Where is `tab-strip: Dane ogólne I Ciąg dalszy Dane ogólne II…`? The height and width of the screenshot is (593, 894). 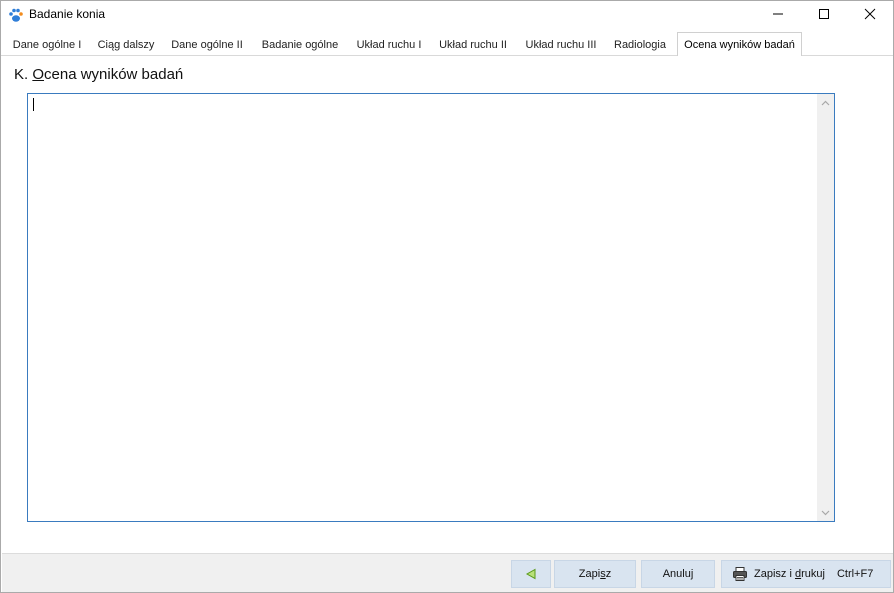
tab-strip: Dane ogólne I Ciąg dalszy Dane ogólne II… is located at coordinates (447, 44).